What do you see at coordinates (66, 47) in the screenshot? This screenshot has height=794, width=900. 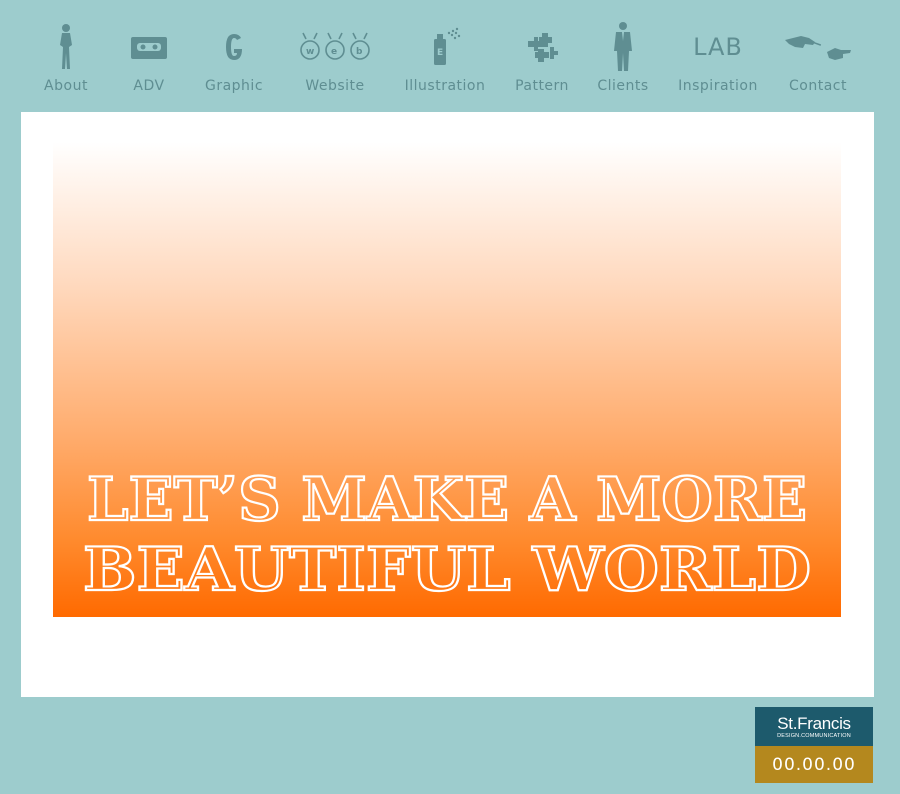 I see `woman-silhouette-icon` at bounding box center [66, 47].